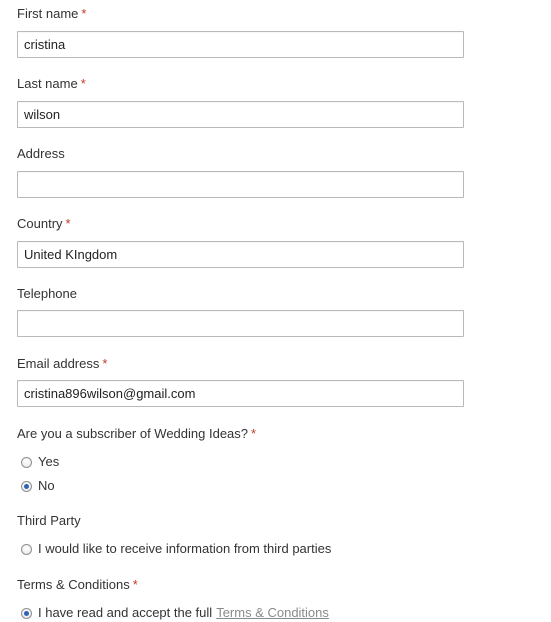  I want to click on last-name-label: Last name *, so click(51, 84).